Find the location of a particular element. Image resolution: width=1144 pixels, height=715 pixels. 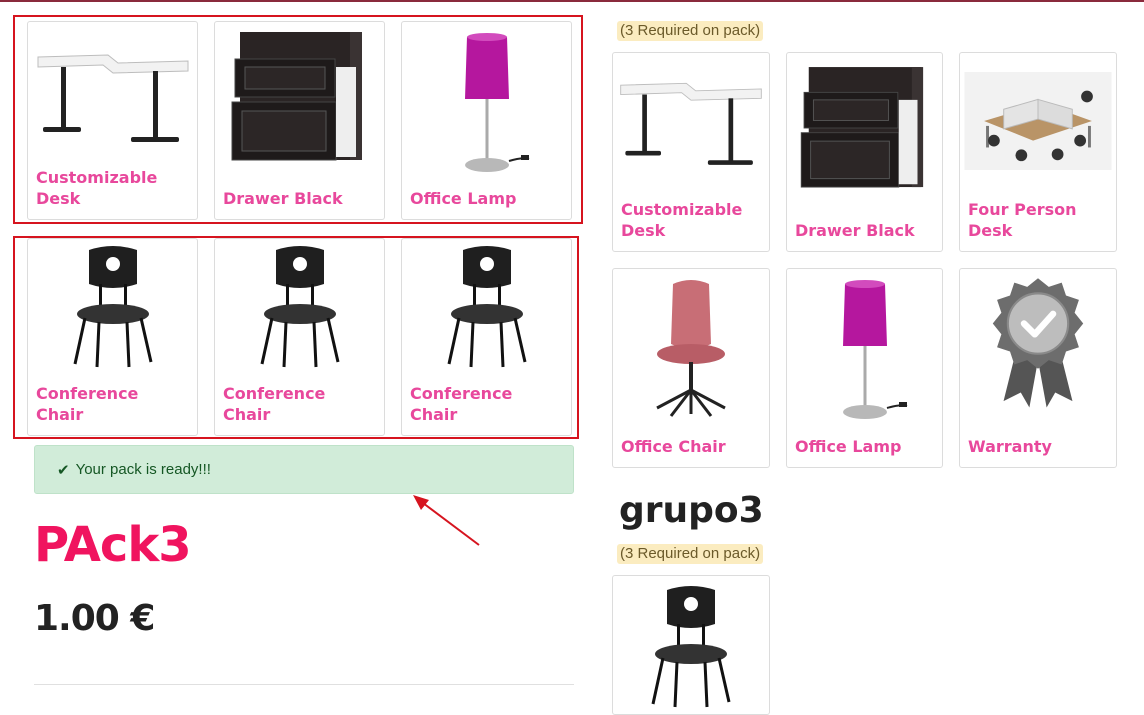

group-title: grupo3 is located at coordinates (691, 510).